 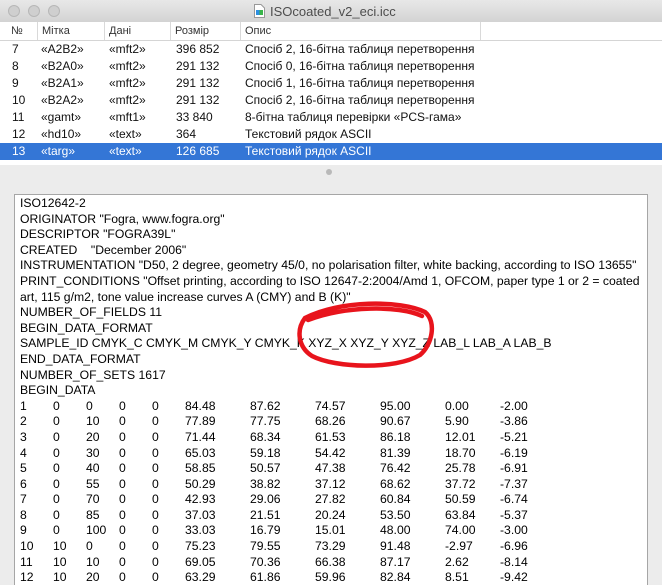 What do you see at coordinates (265, 452) in the screenshot?
I see `data-cell: 59.18` at bounding box center [265, 452].